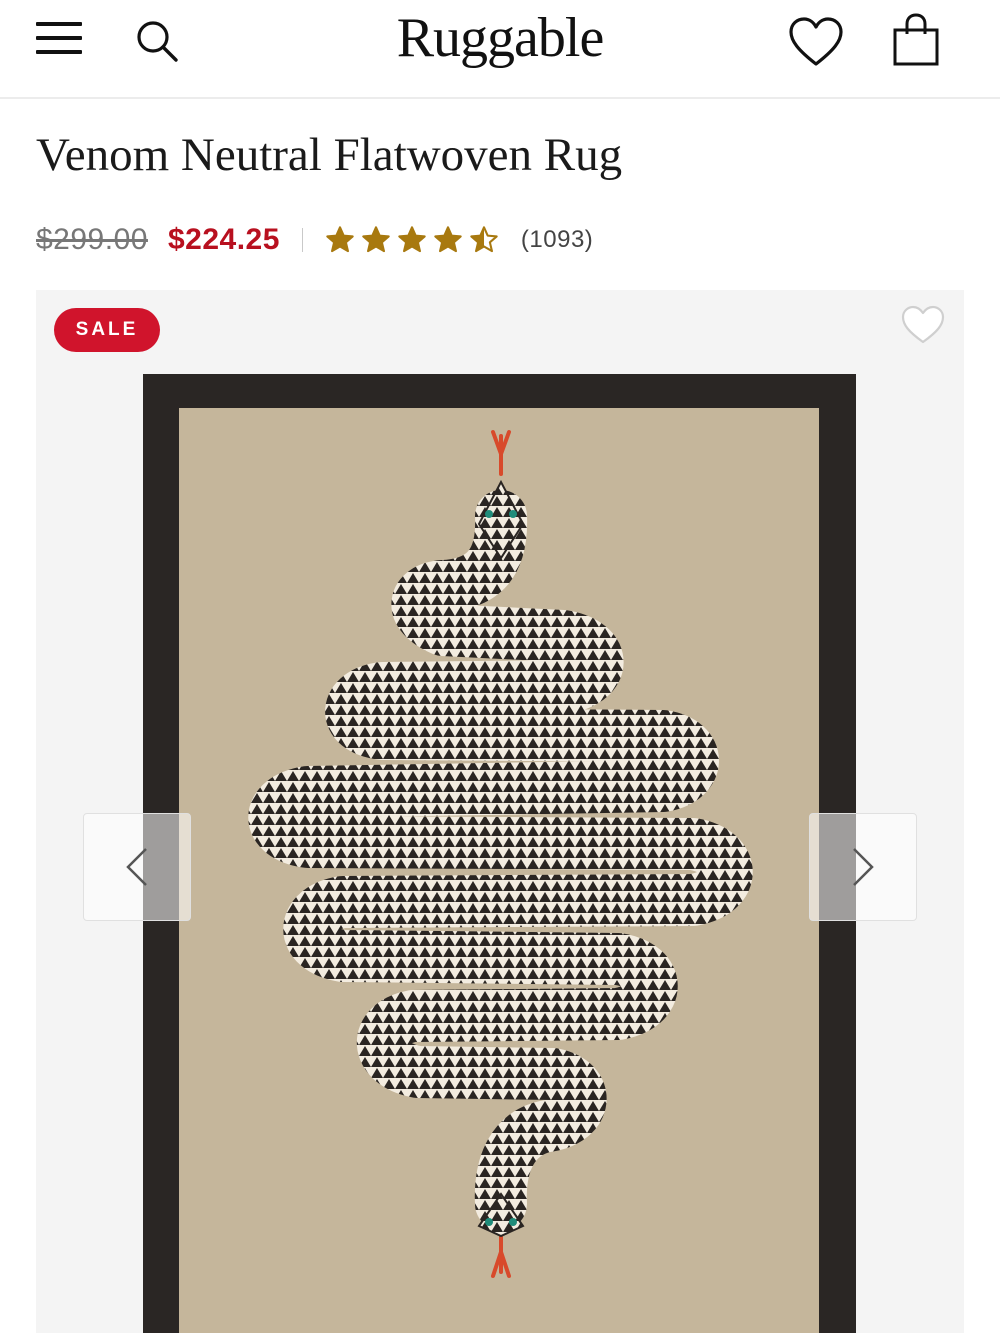 This screenshot has height=1333, width=1000. I want to click on next-image-button, so click(863, 867).